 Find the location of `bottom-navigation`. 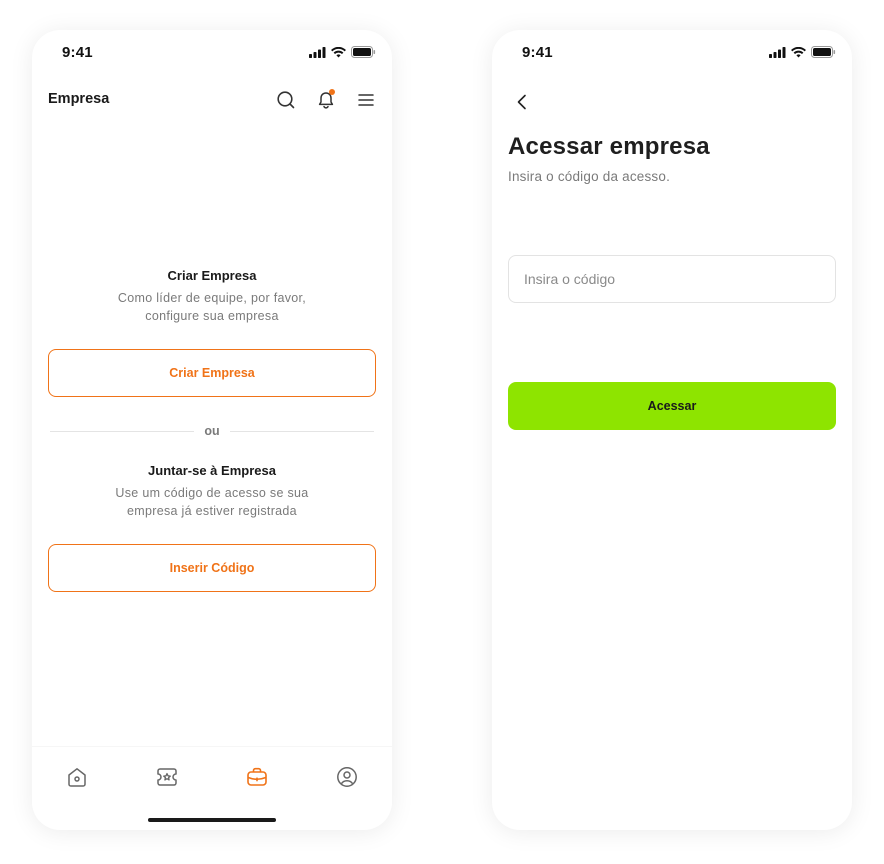

bottom-navigation is located at coordinates (212, 776).